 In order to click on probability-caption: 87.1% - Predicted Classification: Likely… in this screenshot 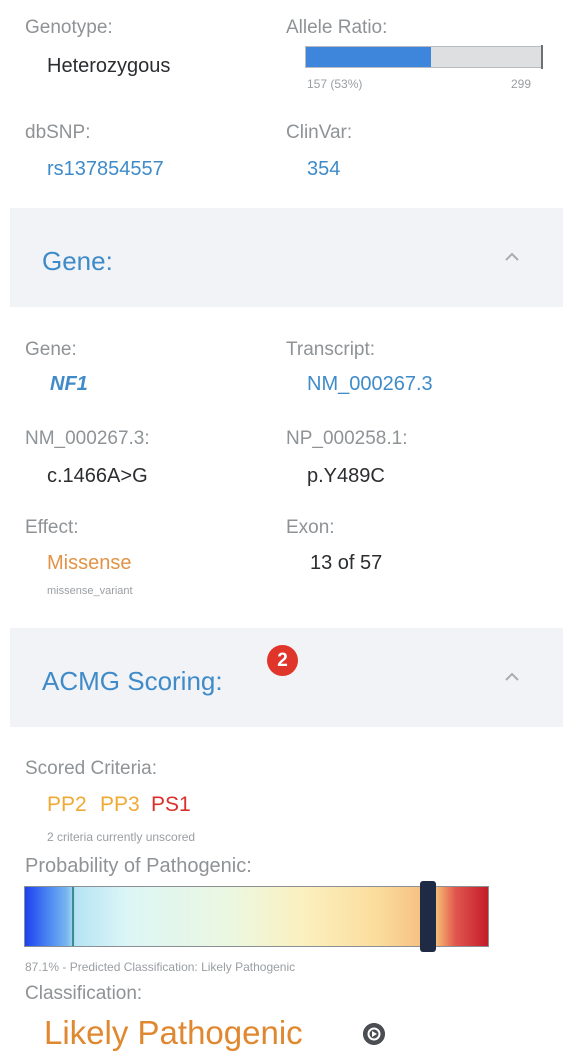, I will do `click(160, 967)`.